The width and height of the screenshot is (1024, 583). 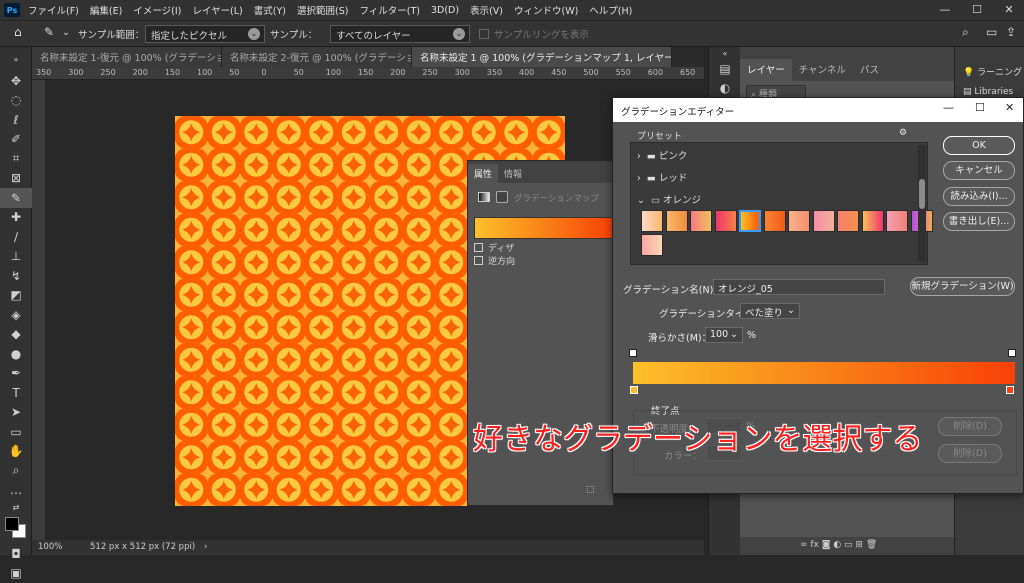 What do you see at coordinates (634, 390) in the screenshot?
I see `color-stop-left` at bounding box center [634, 390].